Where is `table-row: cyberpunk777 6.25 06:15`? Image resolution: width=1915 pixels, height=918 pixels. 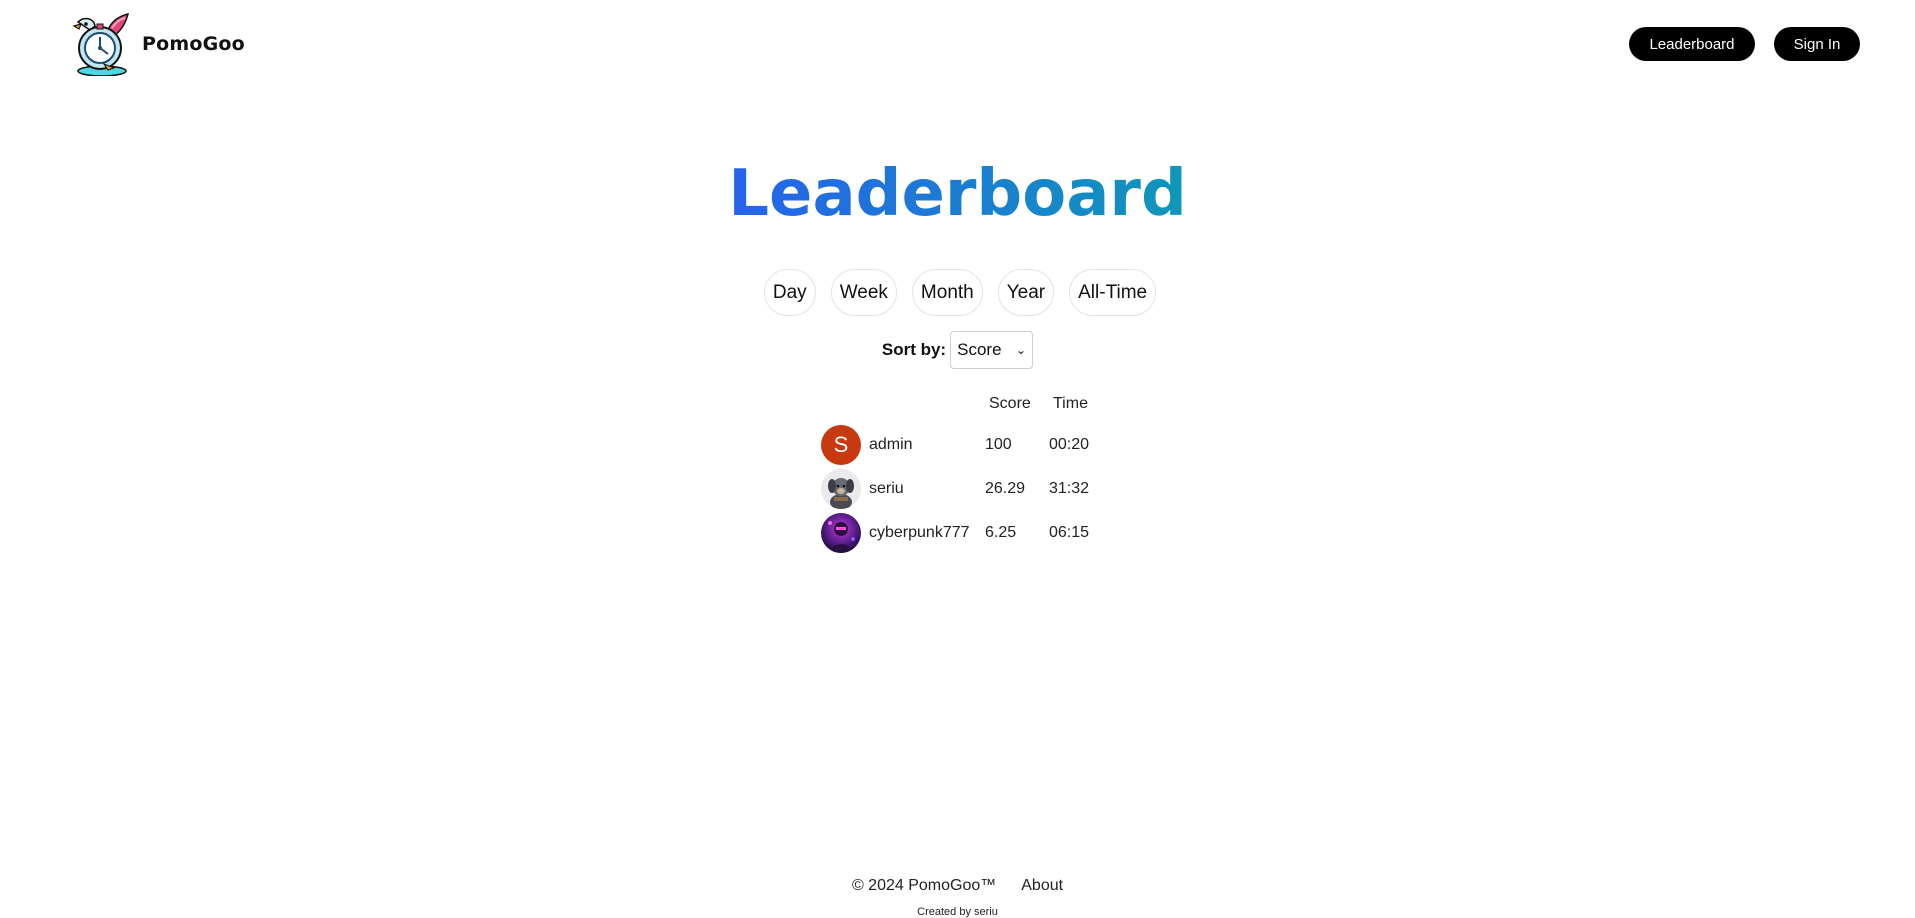 table-row: cyberpunk777 6.25 06:15 is located at coordinates (961, 533).